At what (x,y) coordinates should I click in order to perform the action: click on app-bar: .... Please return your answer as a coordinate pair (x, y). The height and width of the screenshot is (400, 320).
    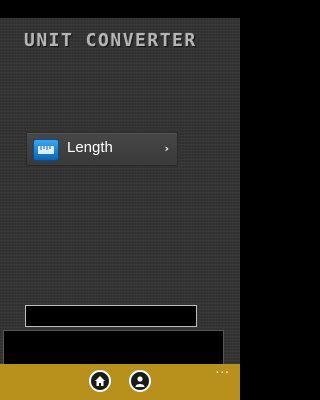
    Looking at the image, I should click on (120, 381).